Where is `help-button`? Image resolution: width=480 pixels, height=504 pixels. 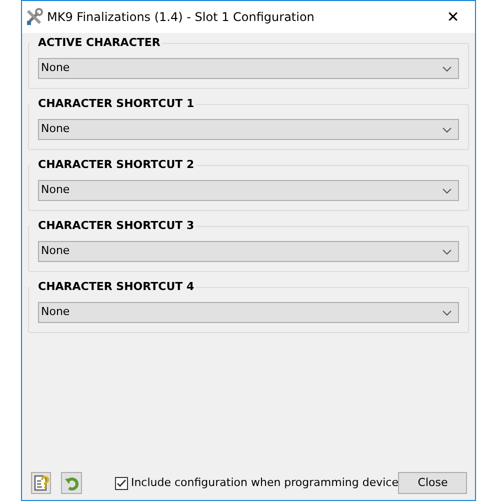 help-button is located at coordinates (41, 483).